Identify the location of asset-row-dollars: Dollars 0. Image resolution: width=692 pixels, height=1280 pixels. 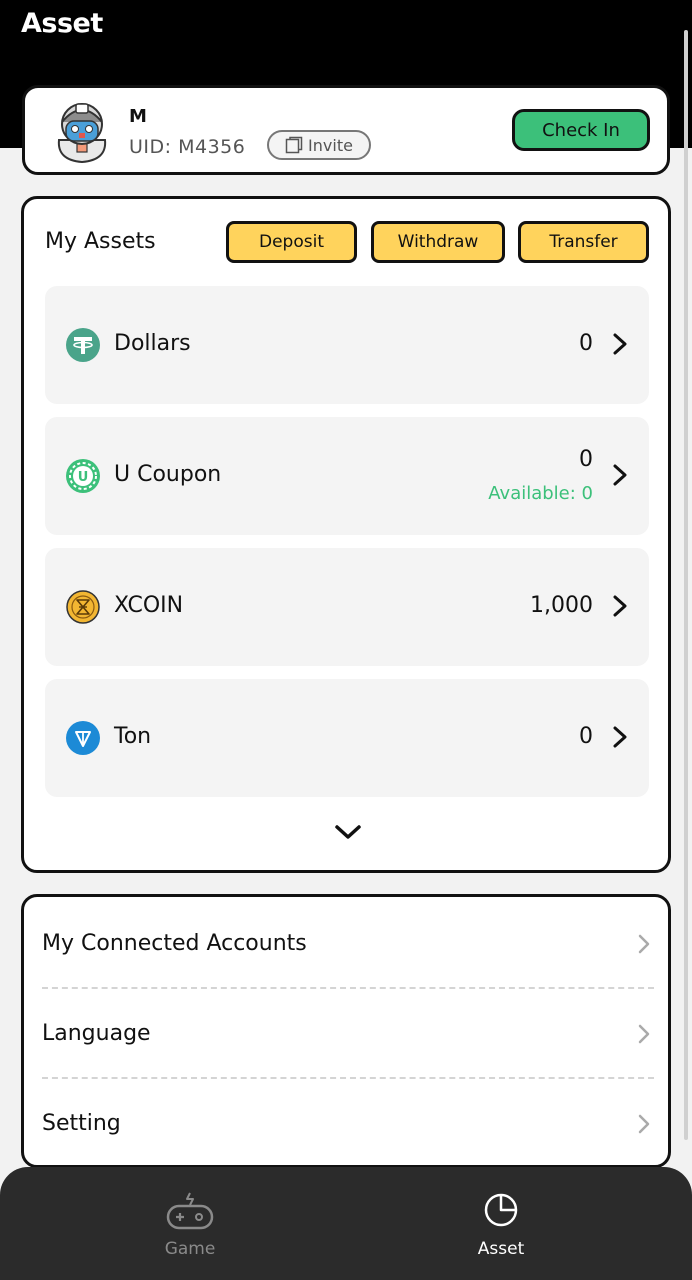
(347, 345).